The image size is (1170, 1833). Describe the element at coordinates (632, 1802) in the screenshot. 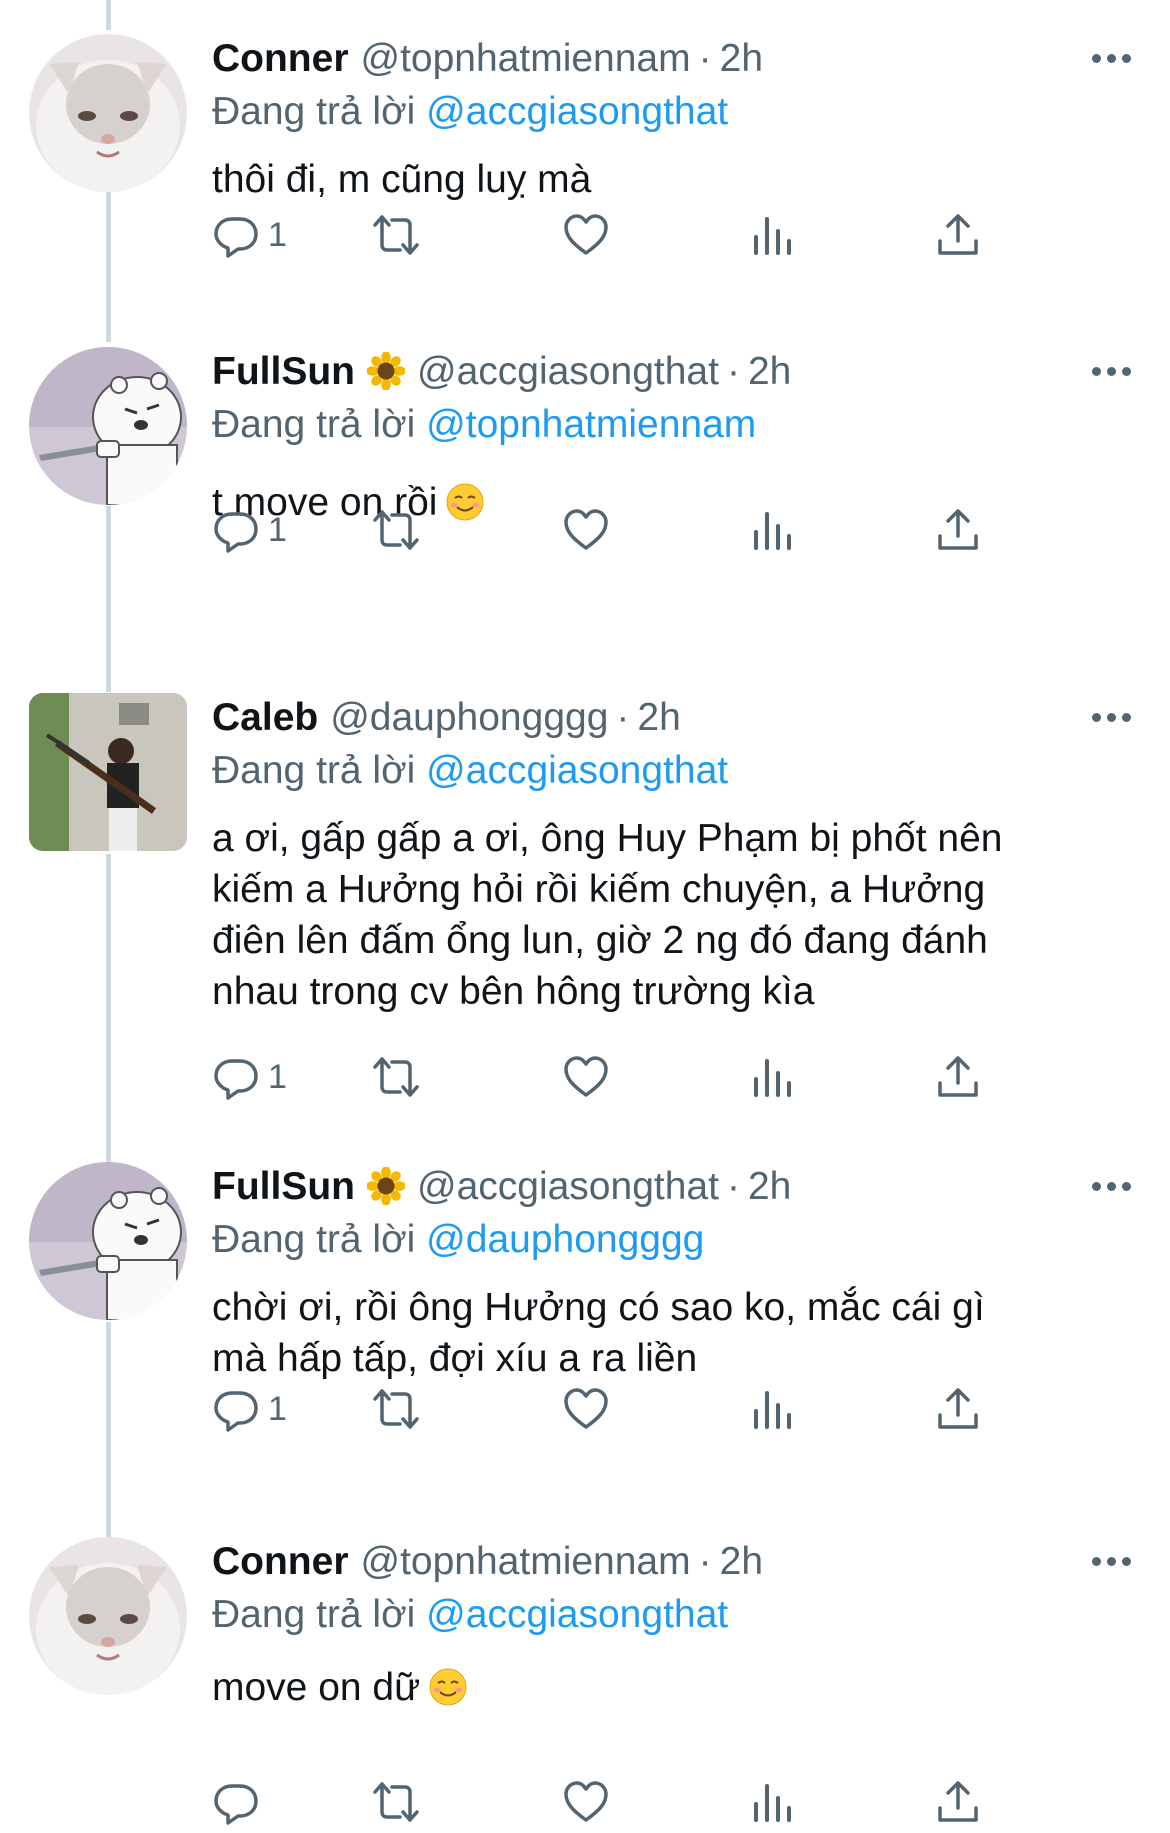

I see `tweet-actions` at that location.